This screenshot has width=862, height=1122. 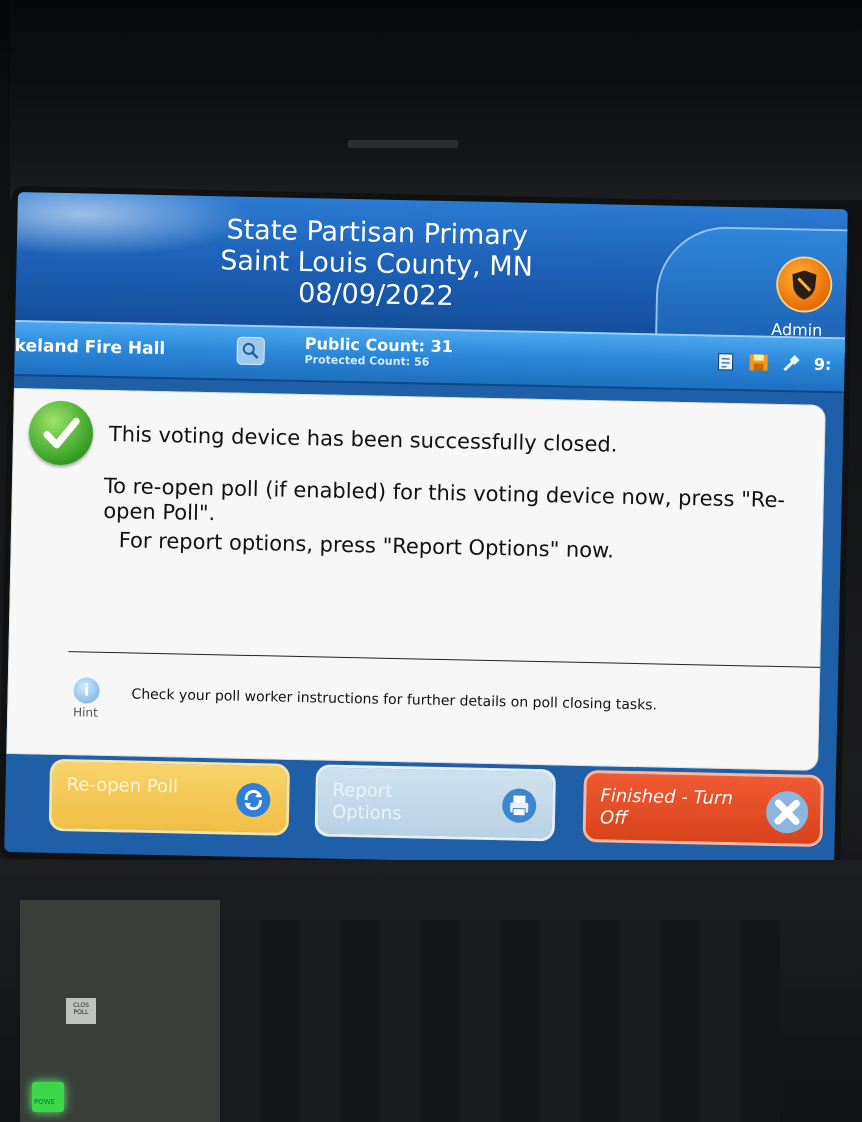 What do you see at coordinates (666, 807) in the screenshot?
I see `finished-turn-off-label: Finished - Turn Off` at bounding box center [666, 807].